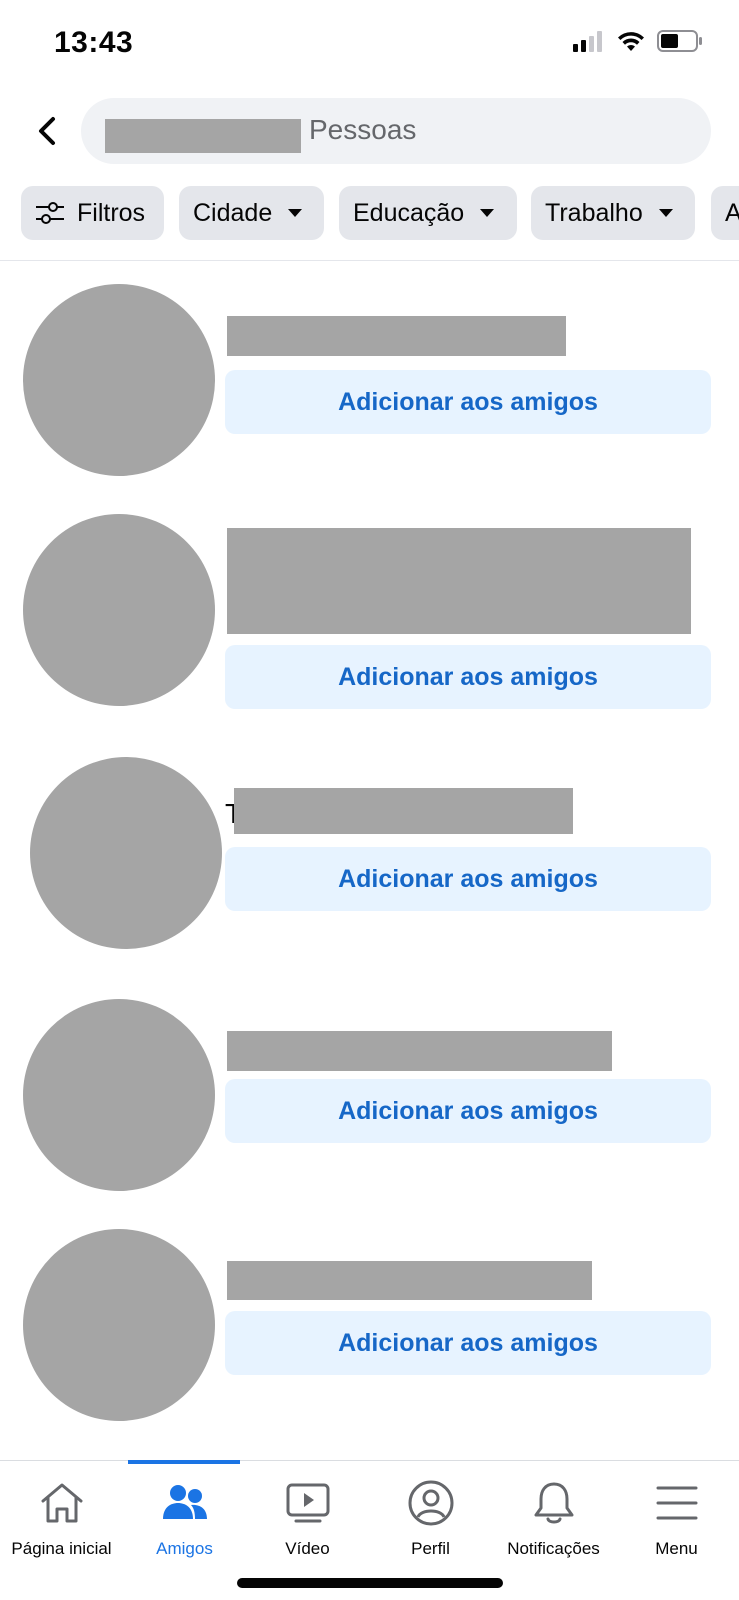  Describe the element at coordinates (430, 1548) in the screenshot. I see `tab-label: Perfil` at that location.